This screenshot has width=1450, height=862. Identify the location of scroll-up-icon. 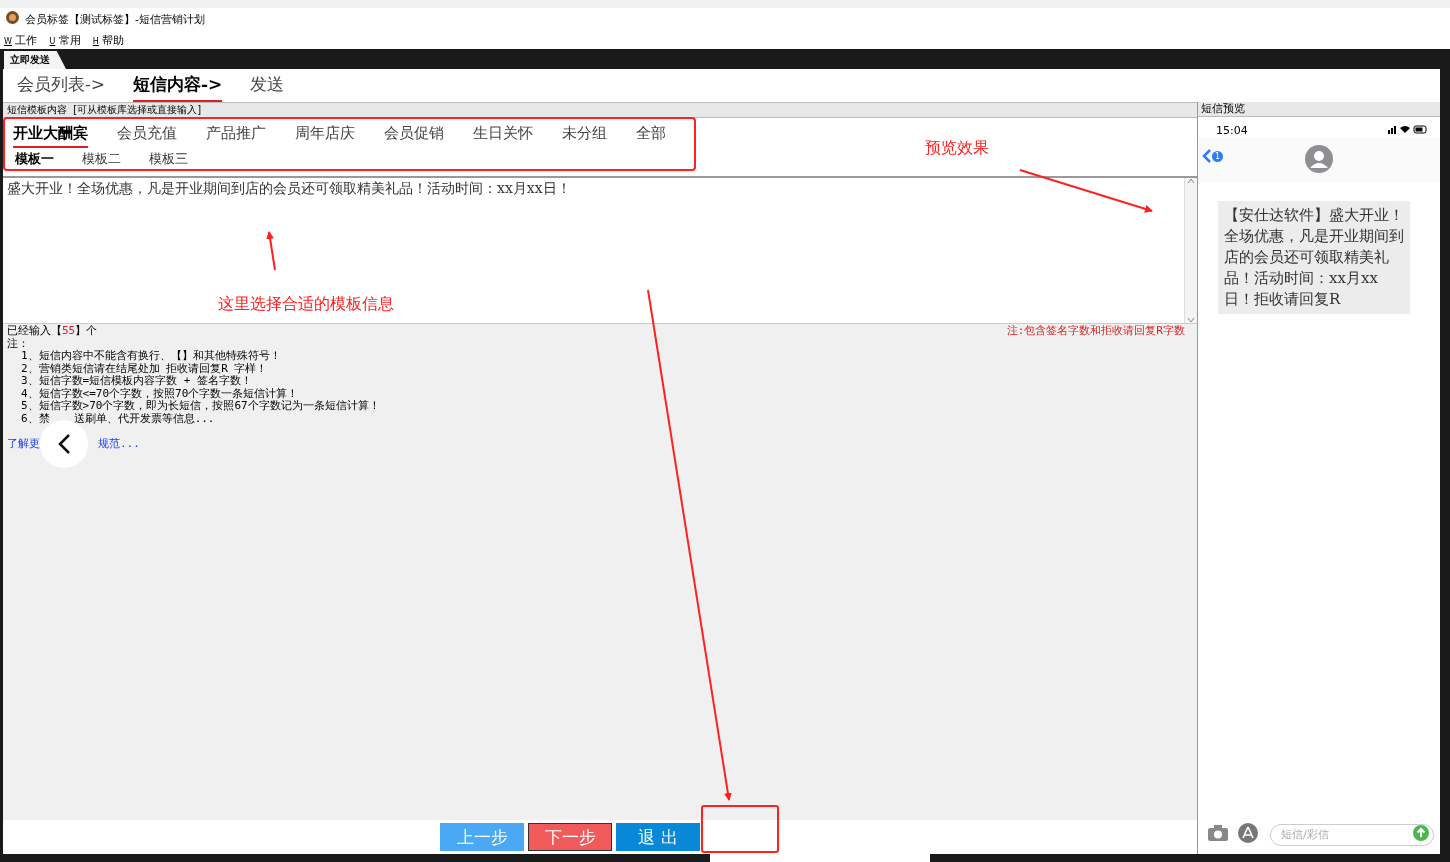
(1191, 181).